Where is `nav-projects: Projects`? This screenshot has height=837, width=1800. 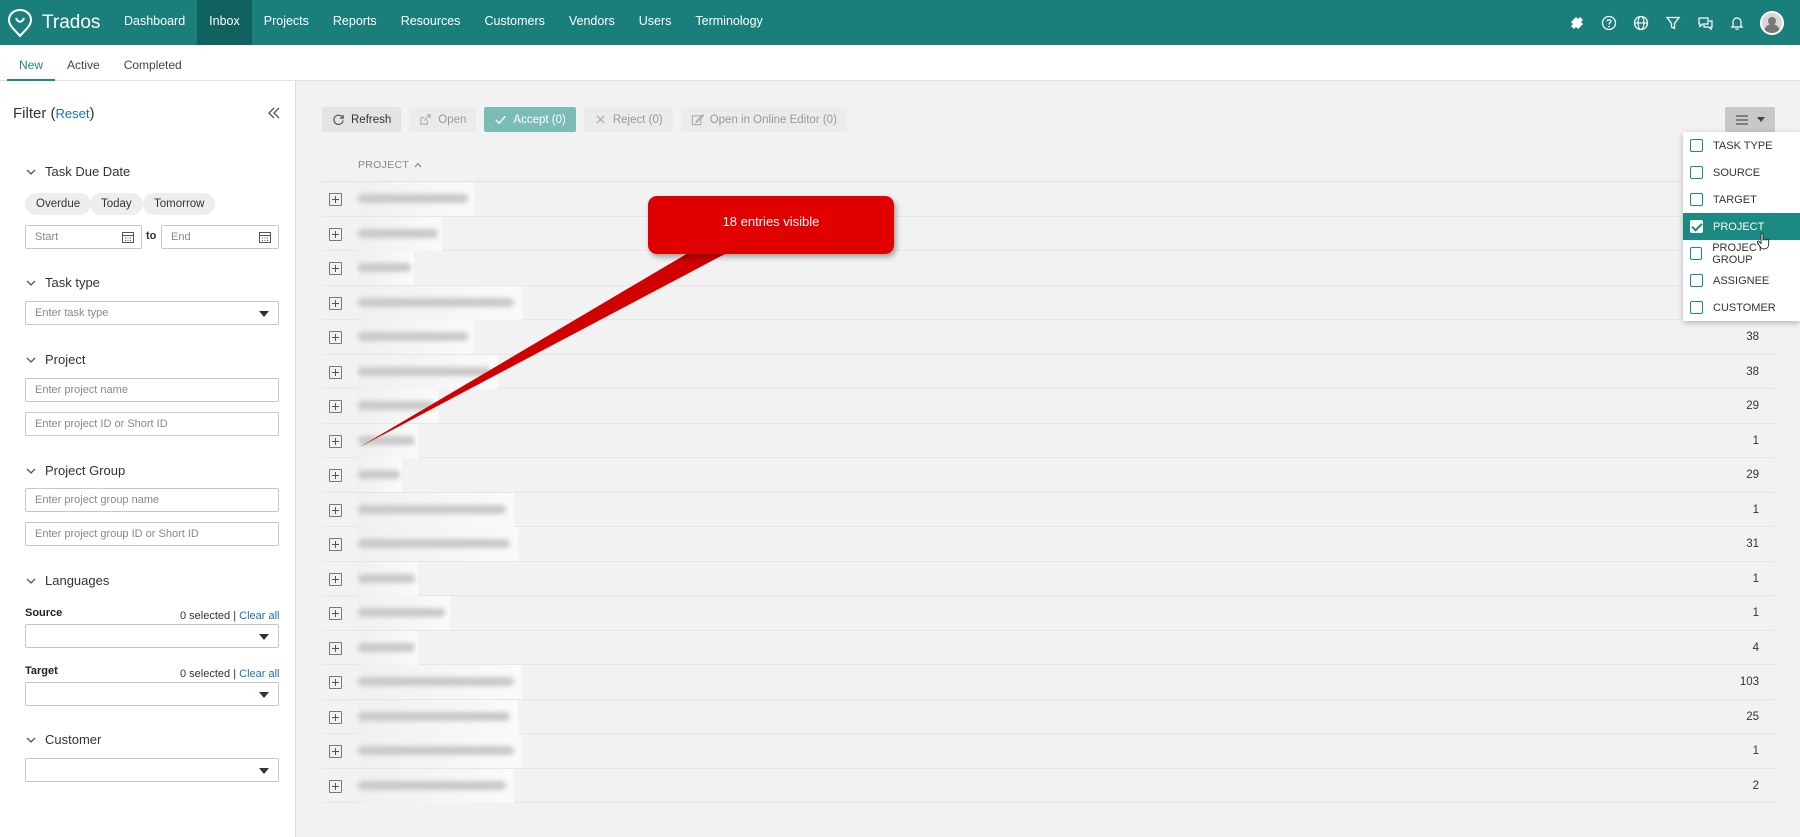
nav-projects: Projects is located at coordinates (286, 22).